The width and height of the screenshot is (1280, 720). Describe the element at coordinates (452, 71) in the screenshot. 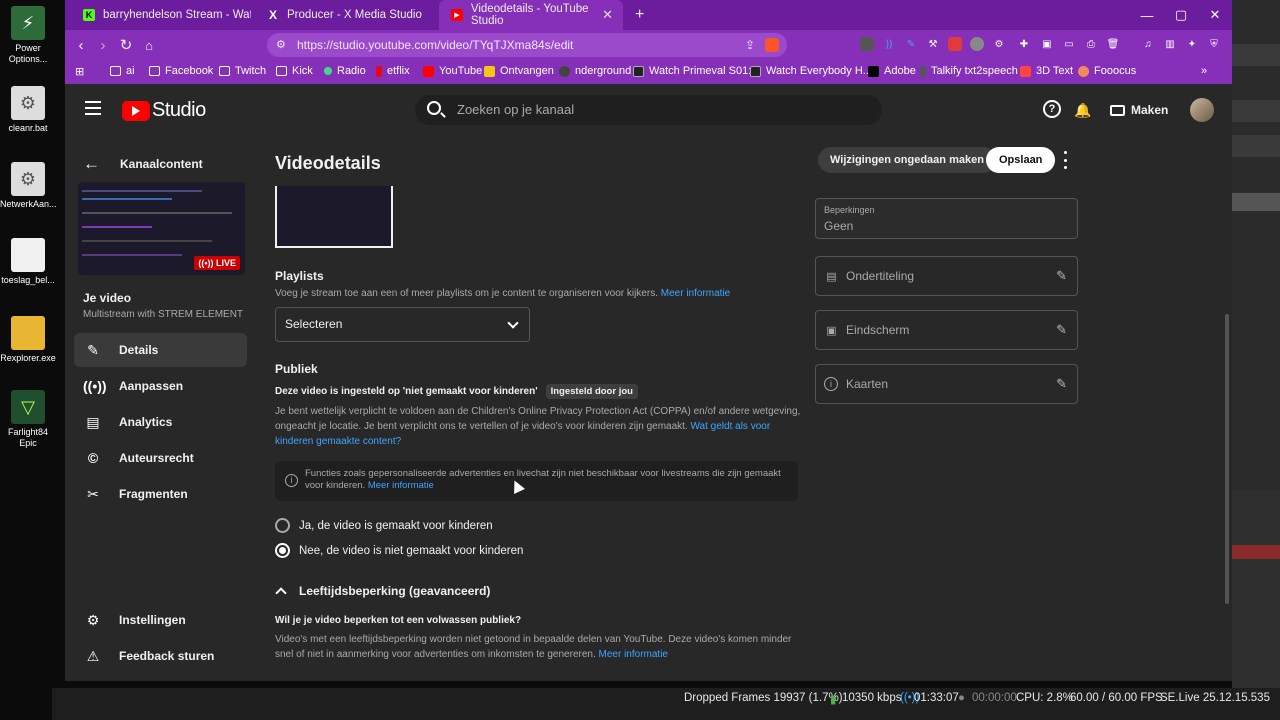

I see `bookmark-youtube: YouTube` at that location.